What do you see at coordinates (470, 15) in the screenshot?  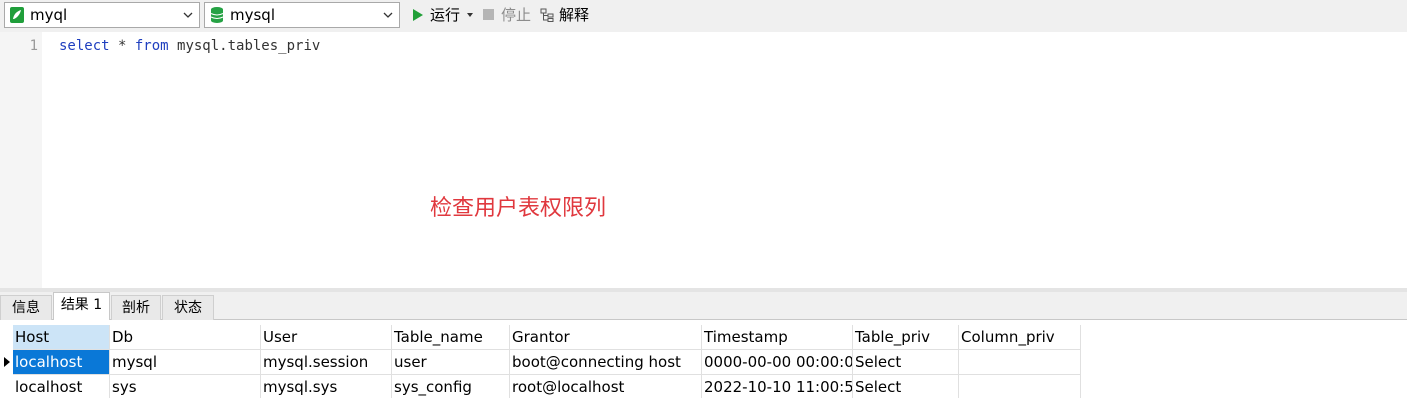 I see `caret-down-icon` at bounding box center [470, 15].